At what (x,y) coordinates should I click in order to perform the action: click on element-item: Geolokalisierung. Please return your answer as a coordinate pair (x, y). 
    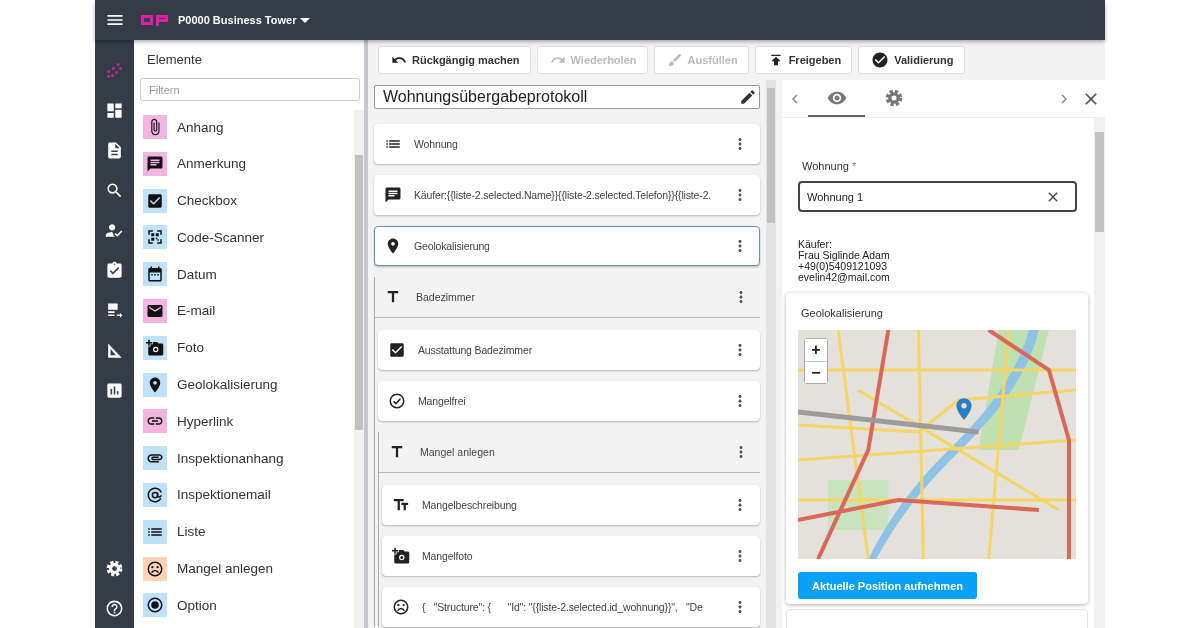
    Looking at the image, I should click on (248, 384).